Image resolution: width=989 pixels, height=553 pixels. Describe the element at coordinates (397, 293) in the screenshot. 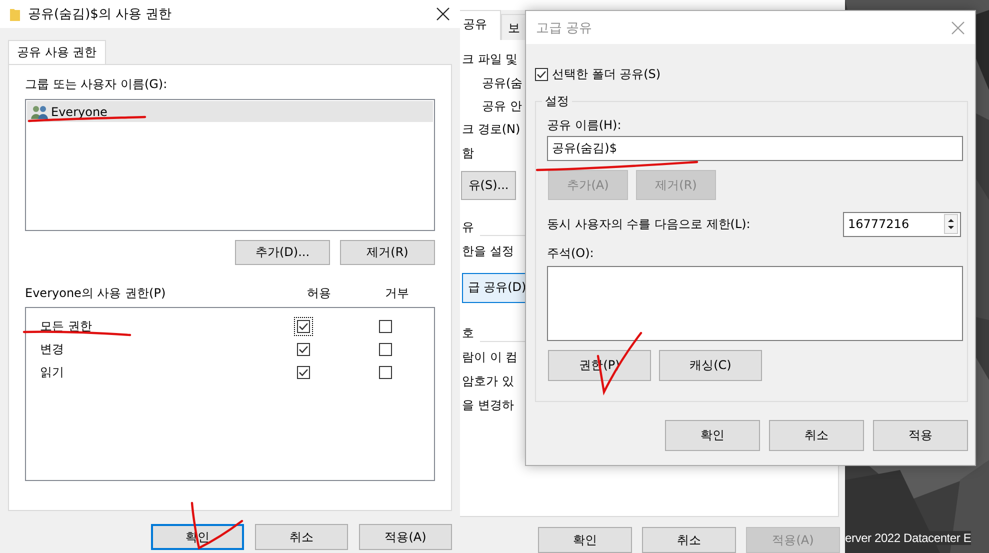

I see `column-header: 거부` at that location.